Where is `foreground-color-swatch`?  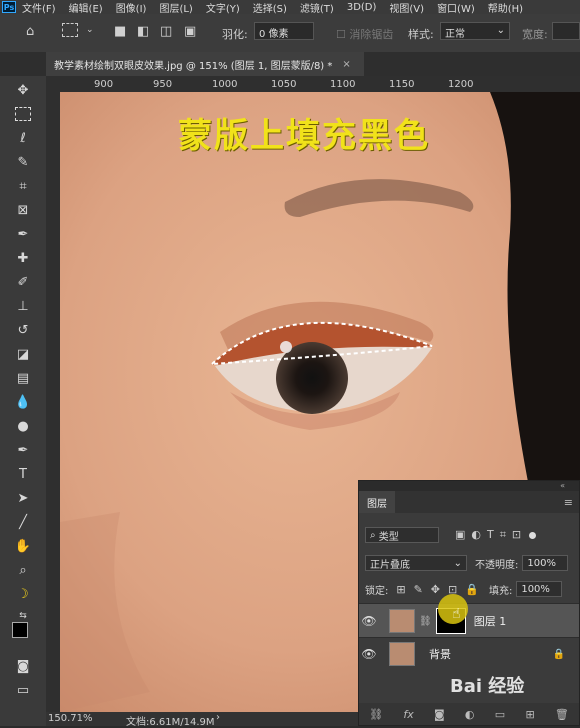
foreground-color-swatch is located at coordinates (20, 630).